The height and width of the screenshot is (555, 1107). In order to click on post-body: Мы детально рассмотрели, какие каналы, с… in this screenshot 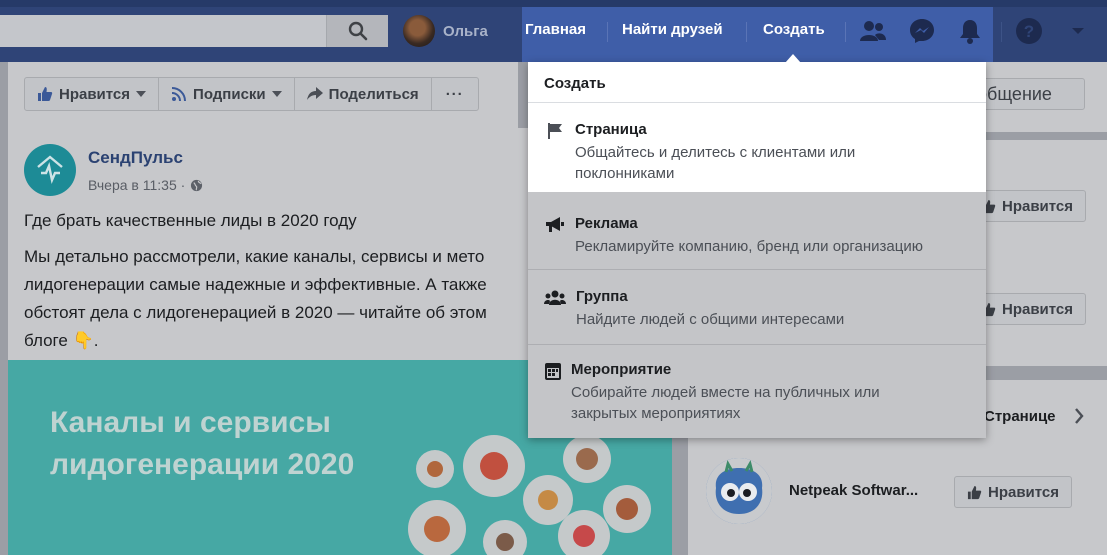, I will do `click(279, 299)`.